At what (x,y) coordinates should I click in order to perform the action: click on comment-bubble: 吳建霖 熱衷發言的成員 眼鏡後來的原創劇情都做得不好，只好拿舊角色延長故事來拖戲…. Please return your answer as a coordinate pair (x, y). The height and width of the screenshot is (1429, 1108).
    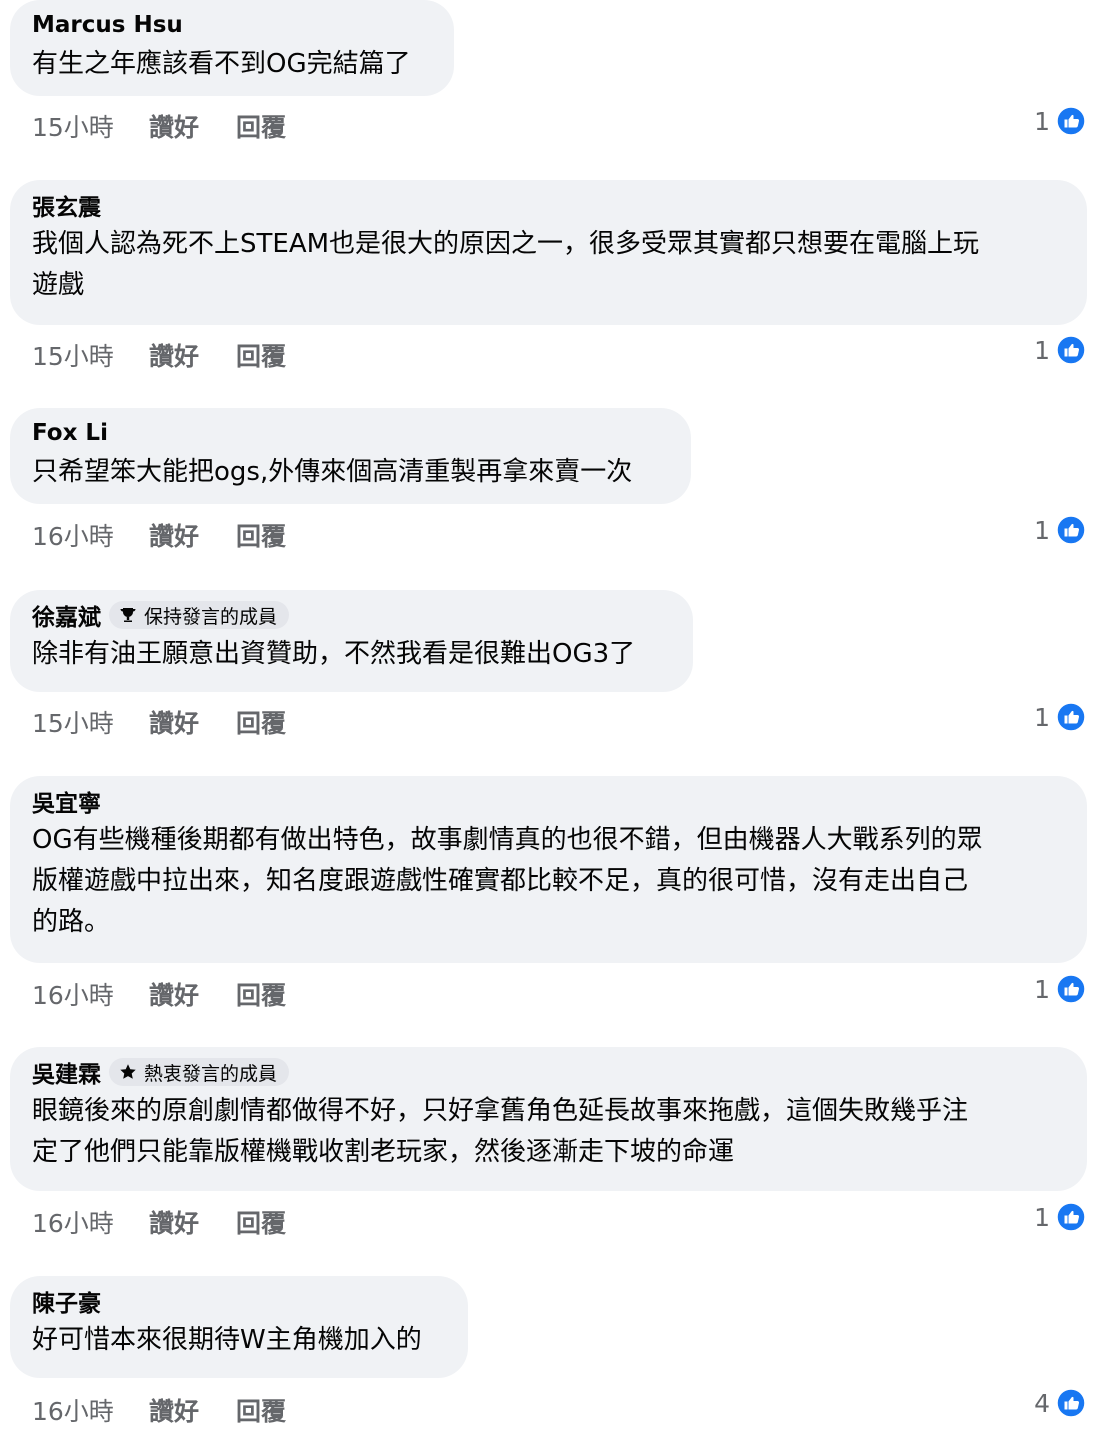
    Looking at the image, I should click on (548, 1119).